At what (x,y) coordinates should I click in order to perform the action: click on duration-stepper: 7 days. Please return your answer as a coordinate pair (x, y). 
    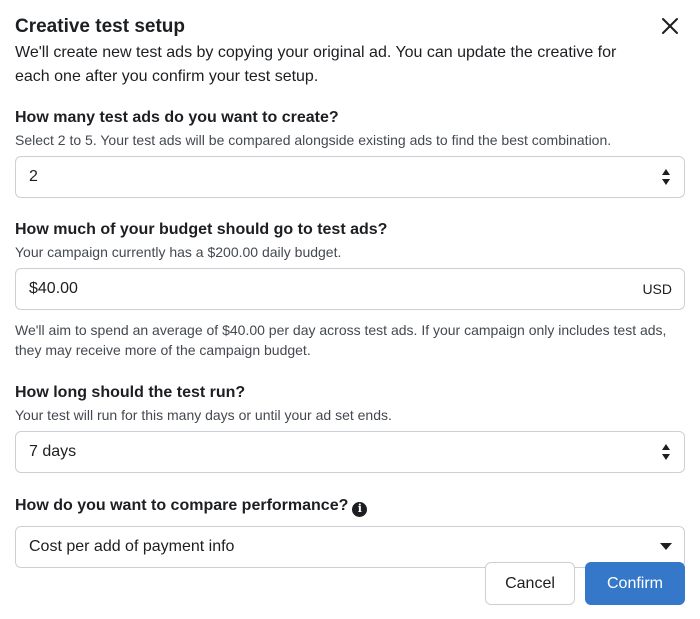
    Looking at the image, I should click on (350, 452).